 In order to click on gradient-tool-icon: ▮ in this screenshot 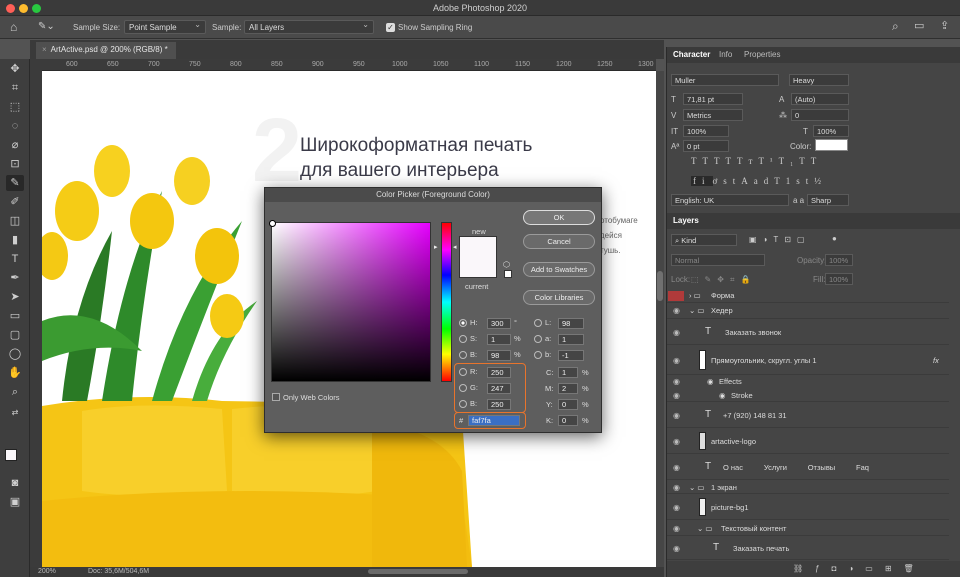, I will do `click(15, 240)`.